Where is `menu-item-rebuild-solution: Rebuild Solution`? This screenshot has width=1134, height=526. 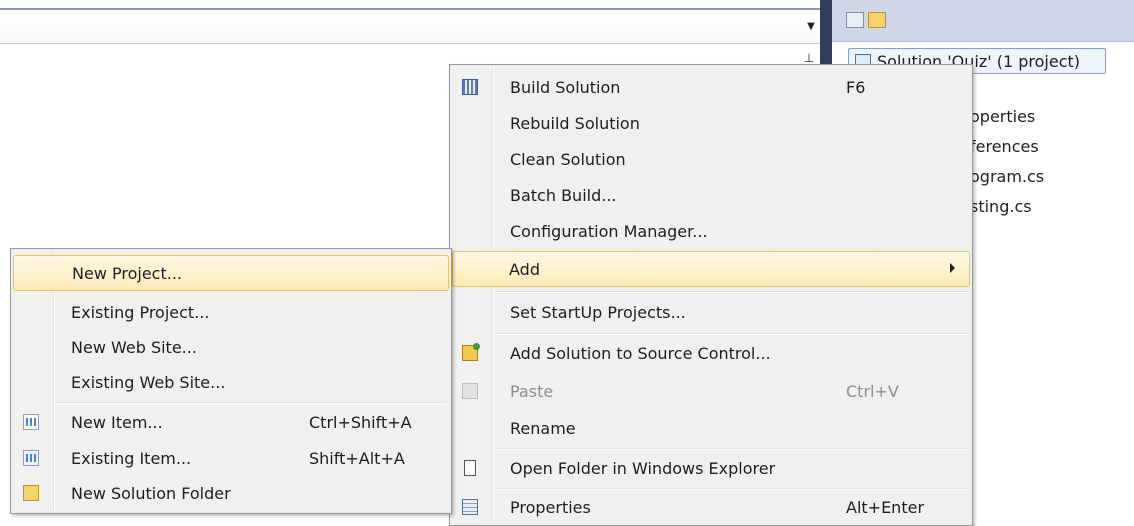
menu-item-rebuild-solution: Rebuild Solution is located at coordinates (711, 123).